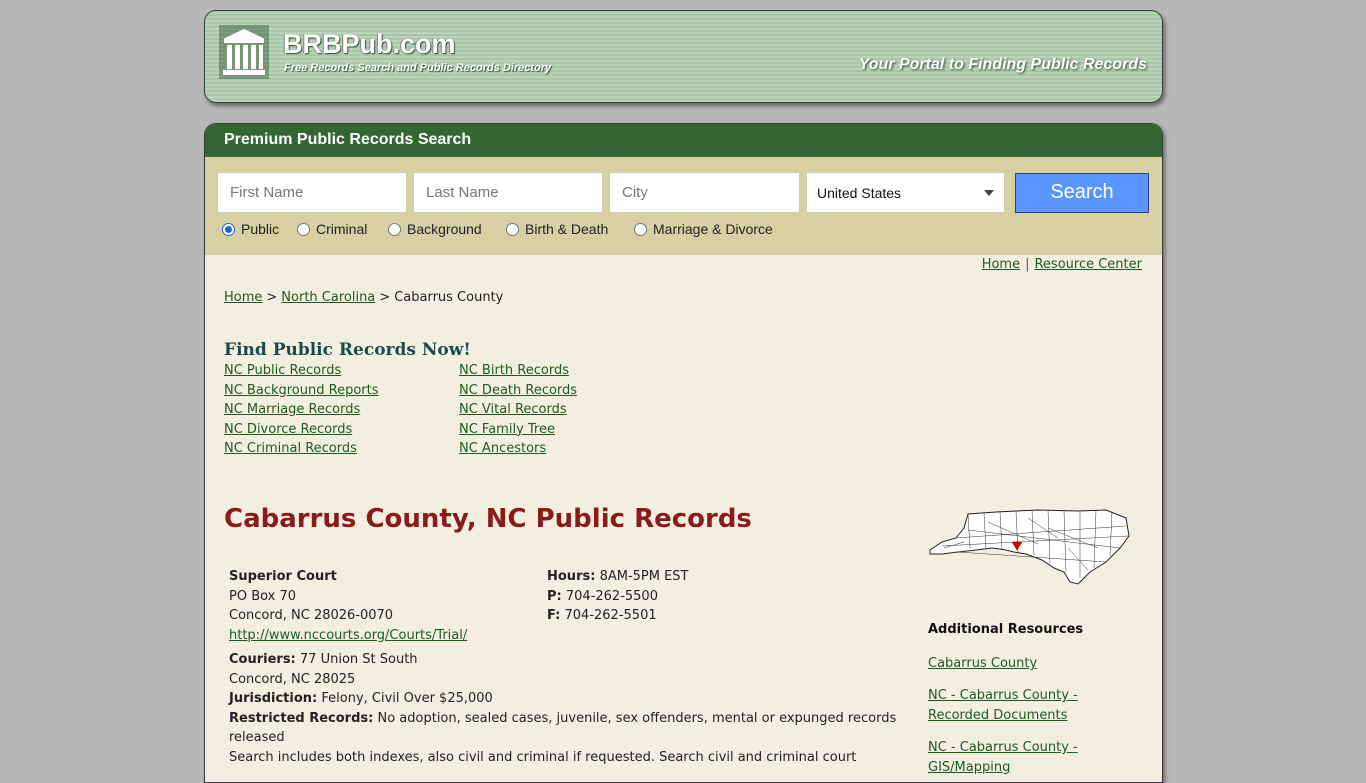  I want to click on phone-label: P:, so click(554, 596).